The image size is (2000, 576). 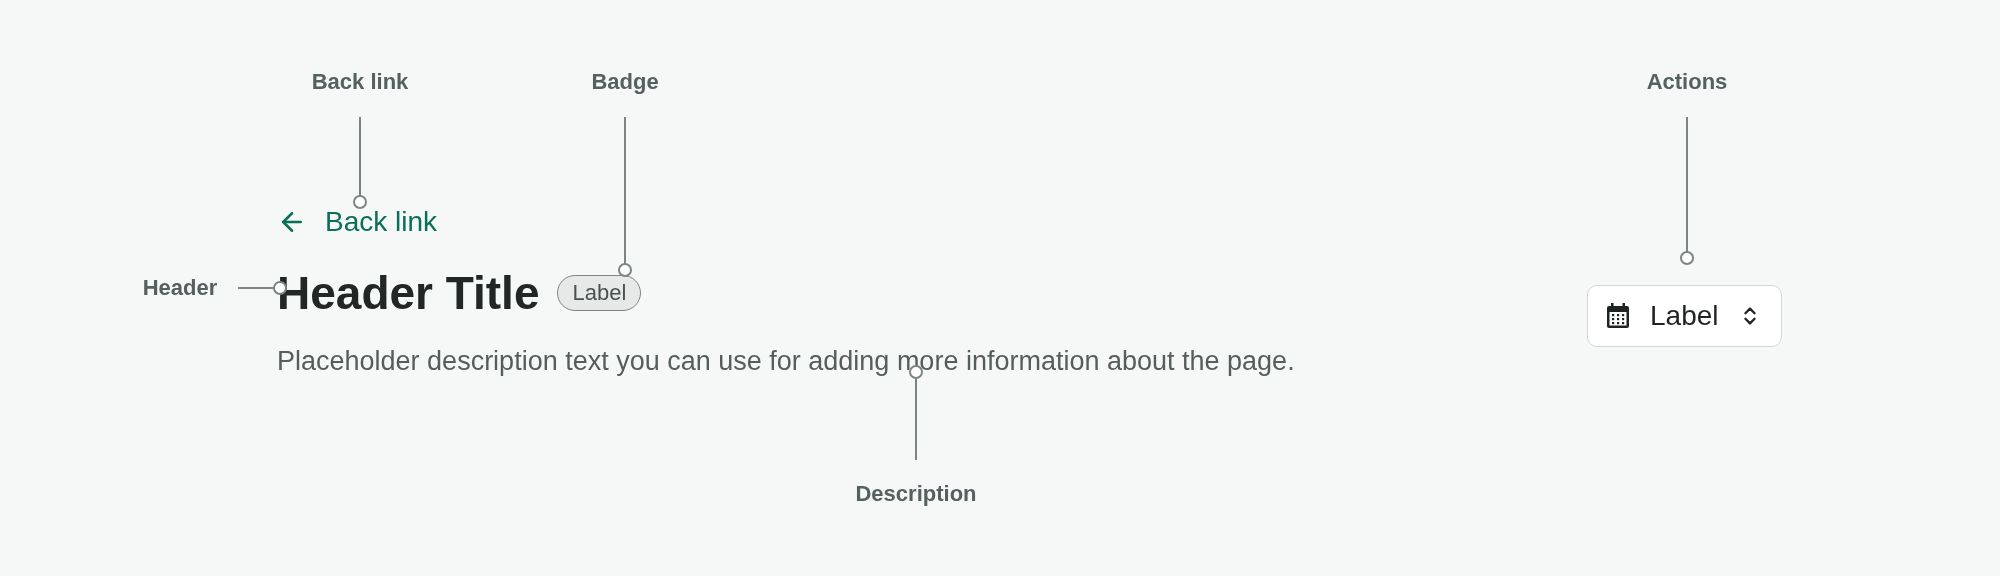 What do you see at coordinates (360, 82) in the screenshot?
I see `callout-label: Back link` at bounding box center [360, 82].